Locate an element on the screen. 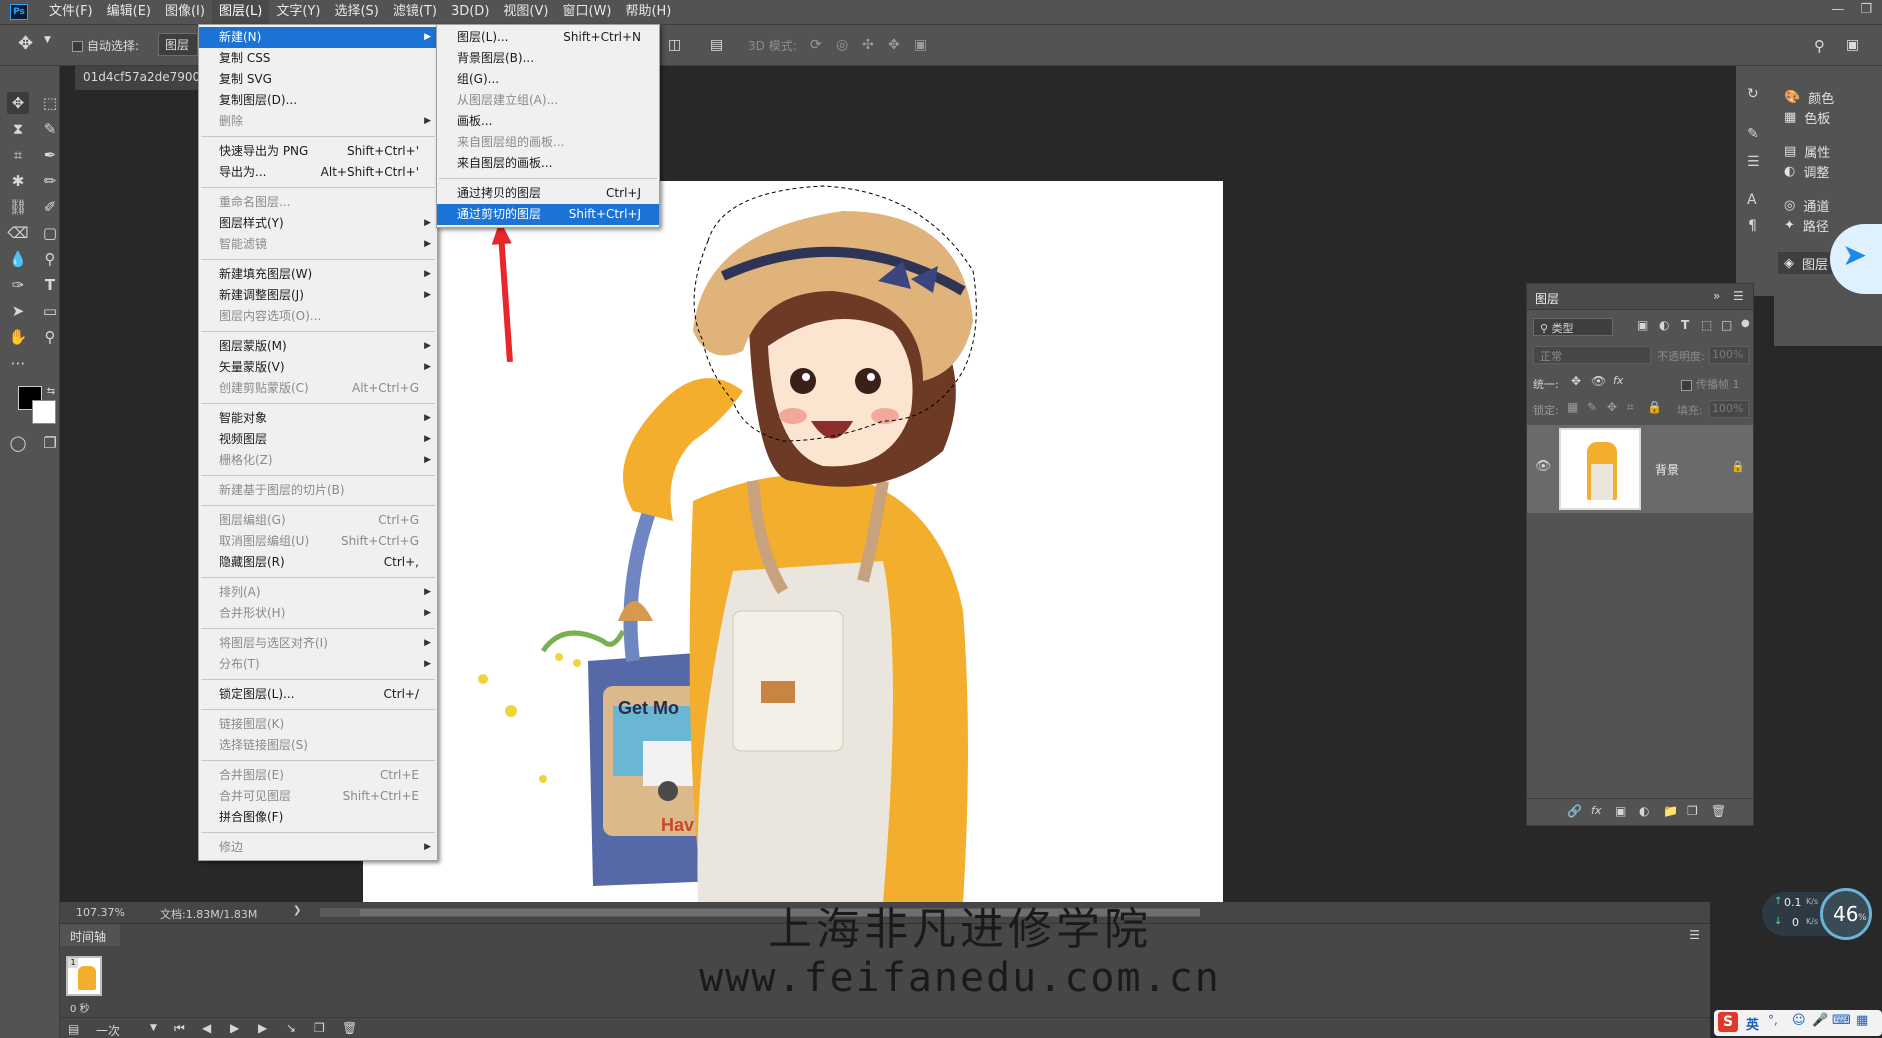  brush-tool-icon: ✏ is located at coordinates (50, 181).